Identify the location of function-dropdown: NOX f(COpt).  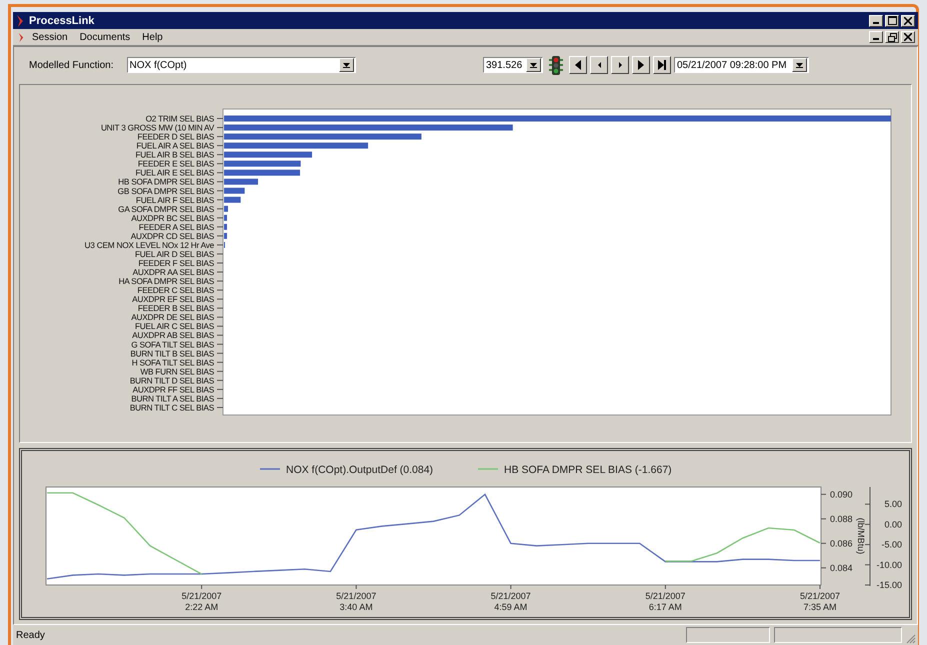
(241, 65).